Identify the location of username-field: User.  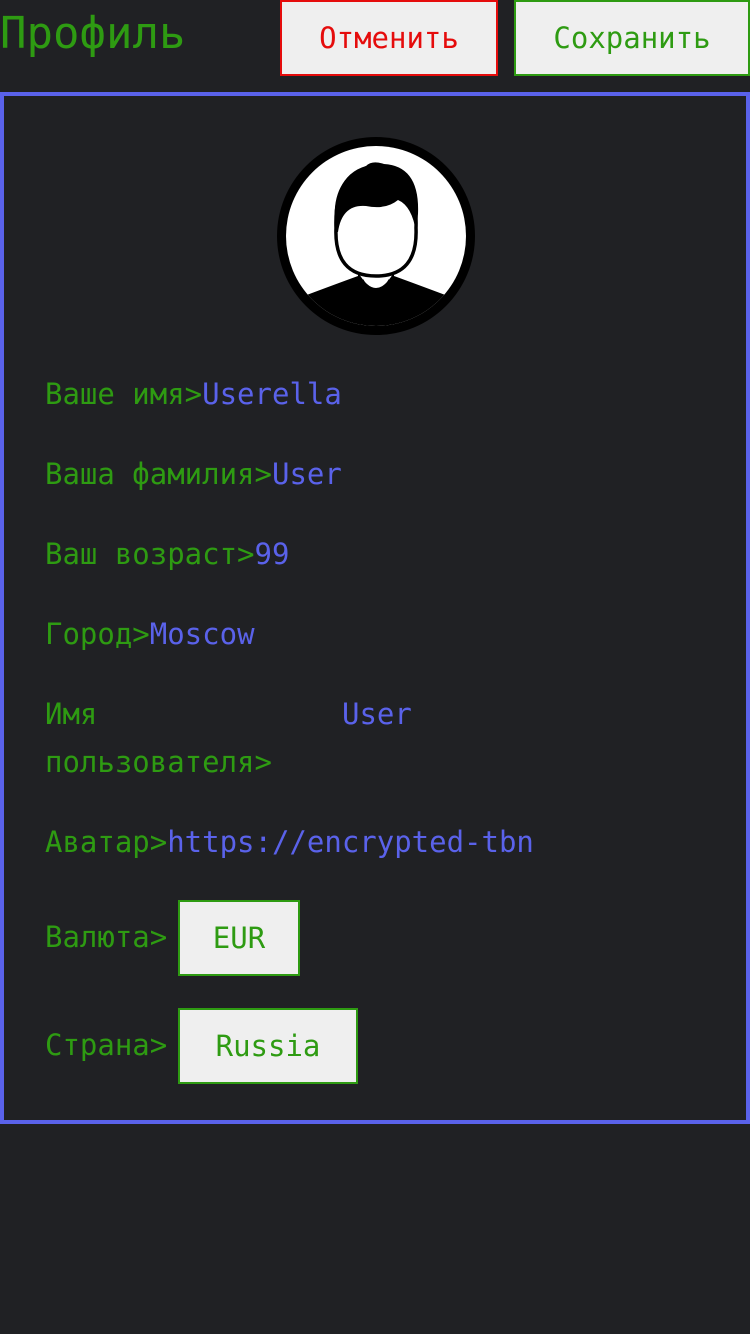
(377, 714).